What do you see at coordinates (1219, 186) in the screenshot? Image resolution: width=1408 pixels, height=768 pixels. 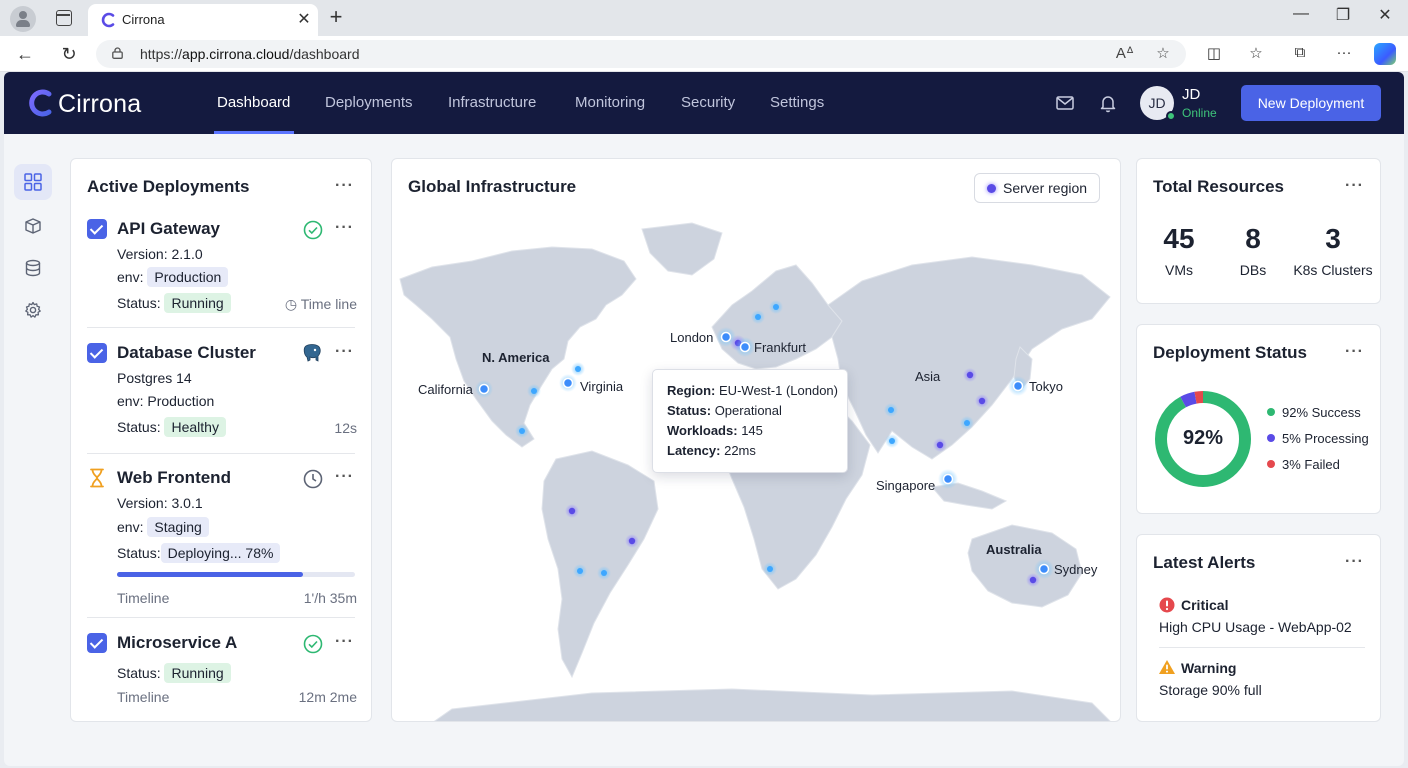 I see `card-title: Total Resources` at bounding box center [1219, 186].